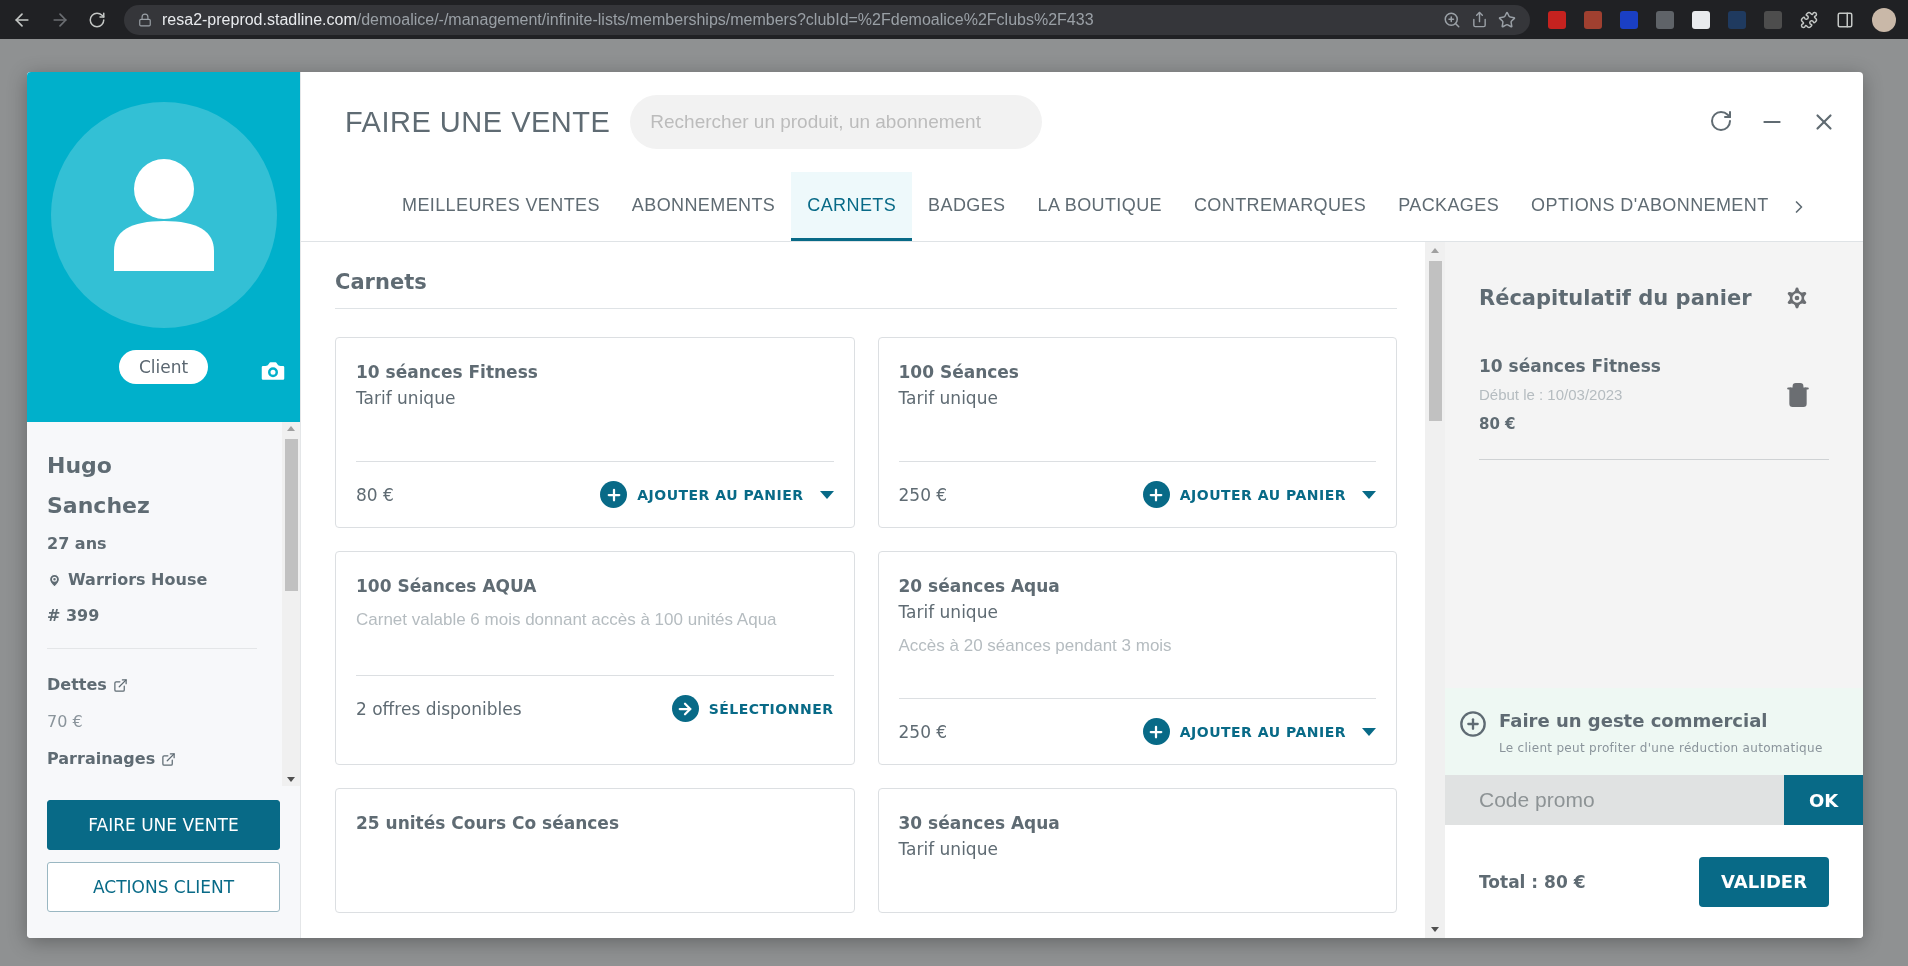  Describe the element at coordinates (866, 289) in the screenshot. I see `section-title: Carnets` at that location.